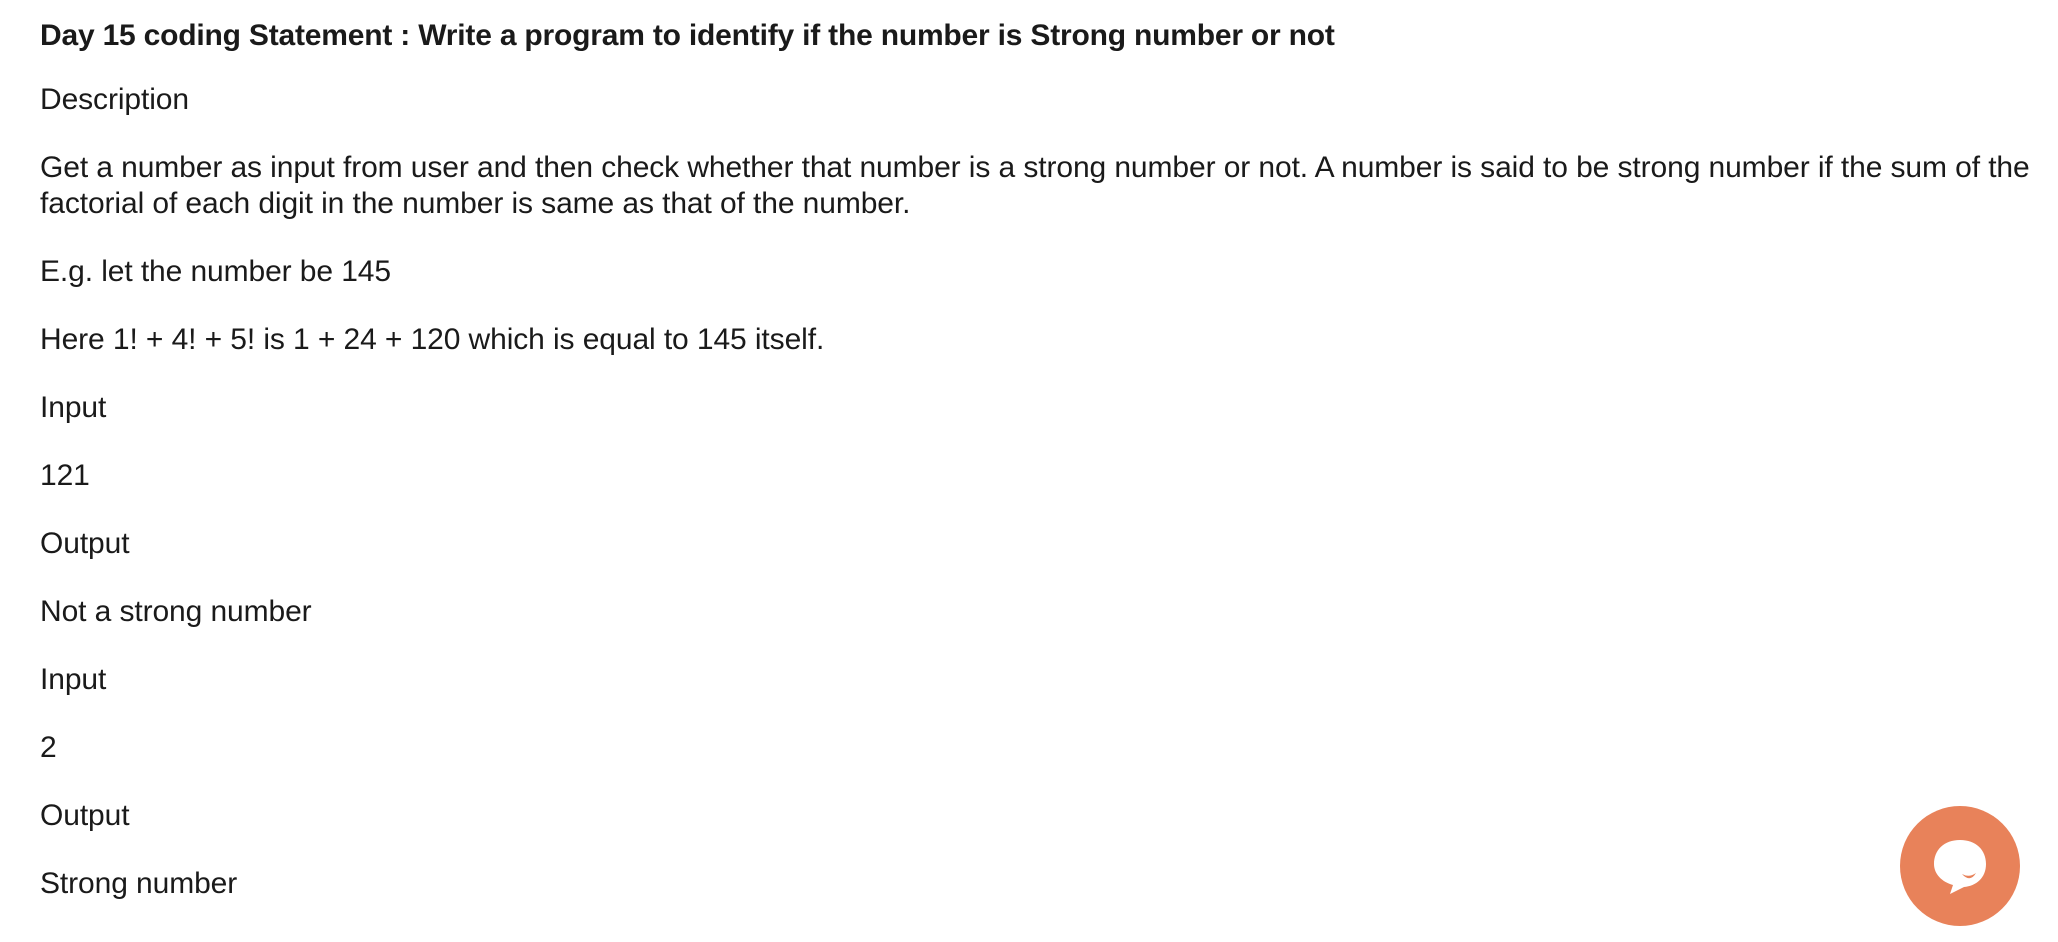 The height and width of the screenshot is (942, 2058). Describe the element at coordinates (65, 475) in the screenshot. I see `input-value-1: 121` at that location.